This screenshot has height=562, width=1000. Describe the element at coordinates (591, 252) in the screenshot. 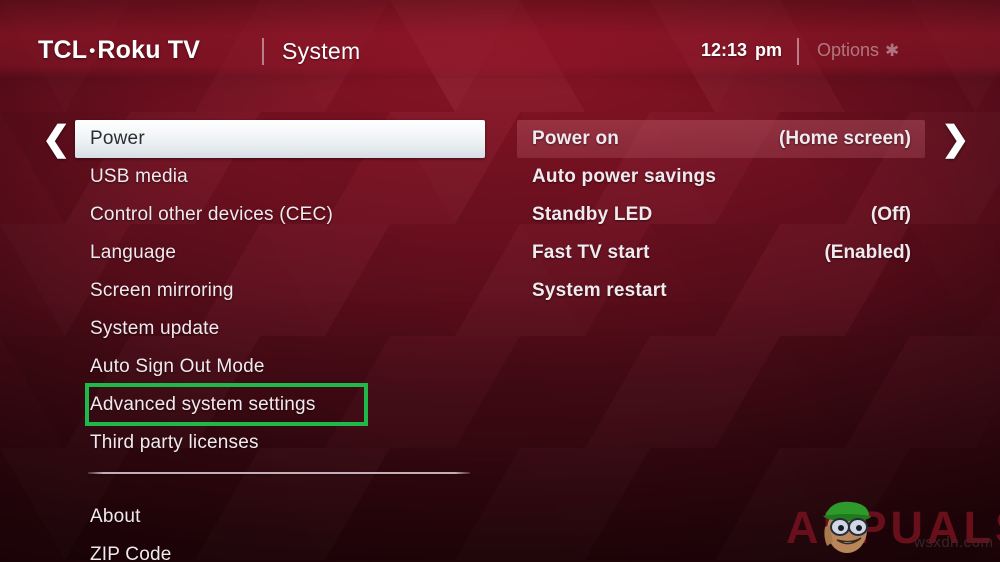

I see `power-option-label: Fast TV start` at that location.